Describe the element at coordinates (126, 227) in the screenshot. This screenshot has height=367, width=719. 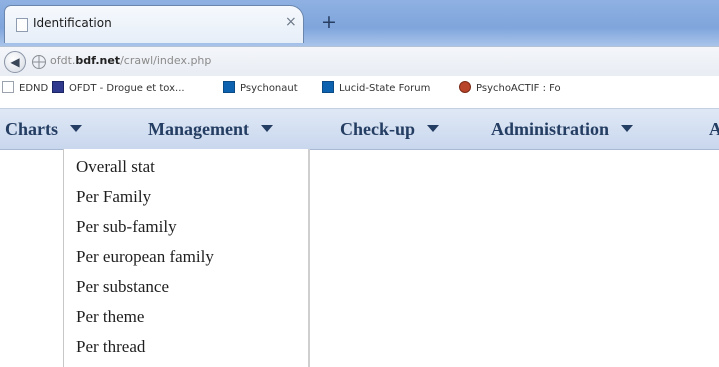
I see `dropdown-item-per-sub-family: Per sub-family` at that location.